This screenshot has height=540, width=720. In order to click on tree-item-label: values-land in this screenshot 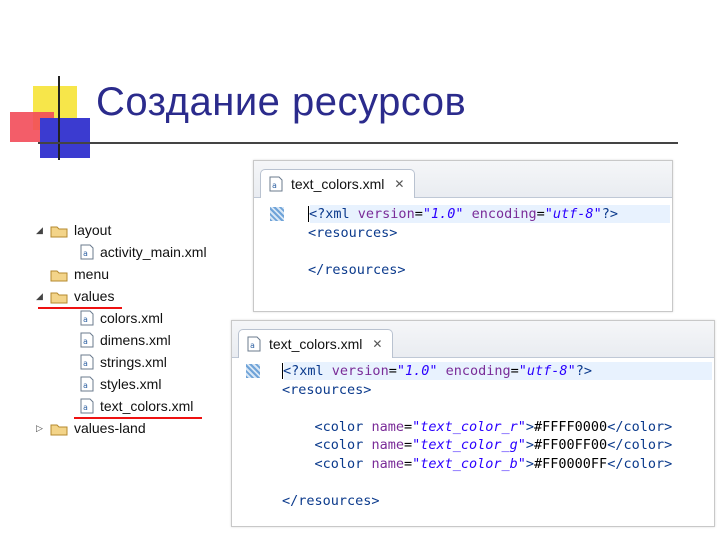, I will do `click(110, 428)`.